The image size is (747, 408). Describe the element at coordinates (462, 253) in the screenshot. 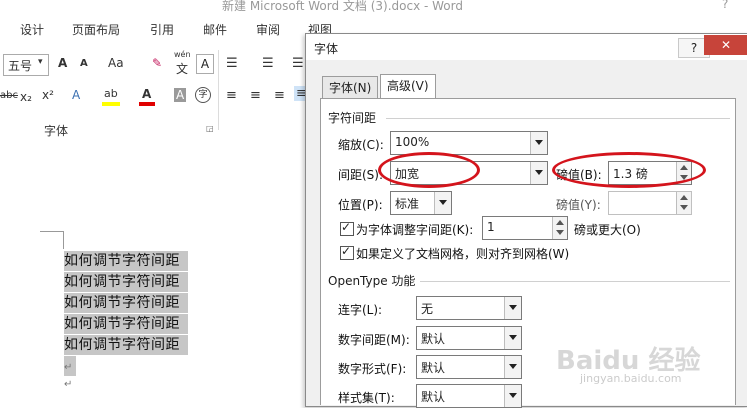

I see `snap-grid-label: 如果定义了文档网格，则对齐到网格(W)` at that location.